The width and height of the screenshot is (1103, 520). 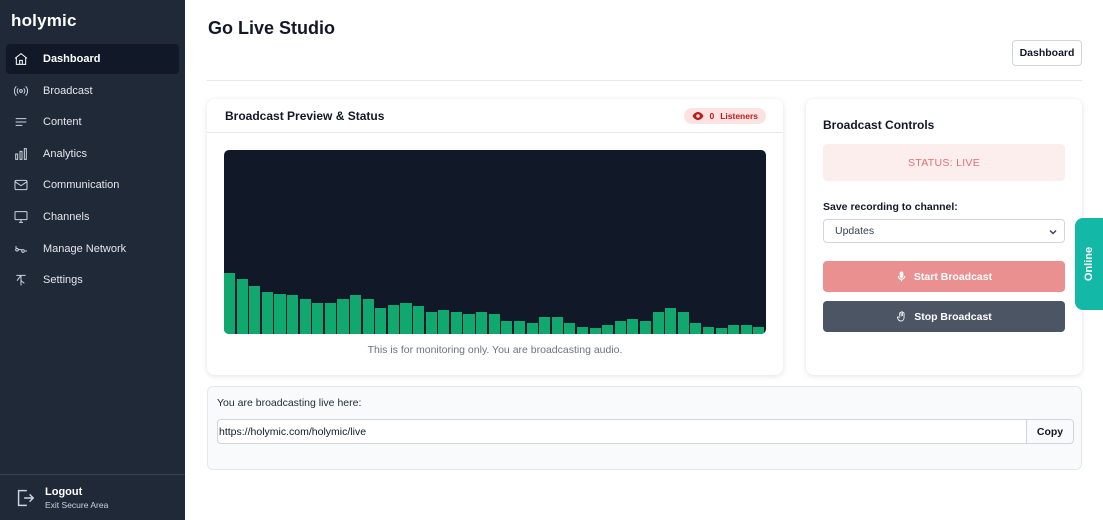 I want to click on listeners-badge: 0 Listeners, so click(x=725, y=115).